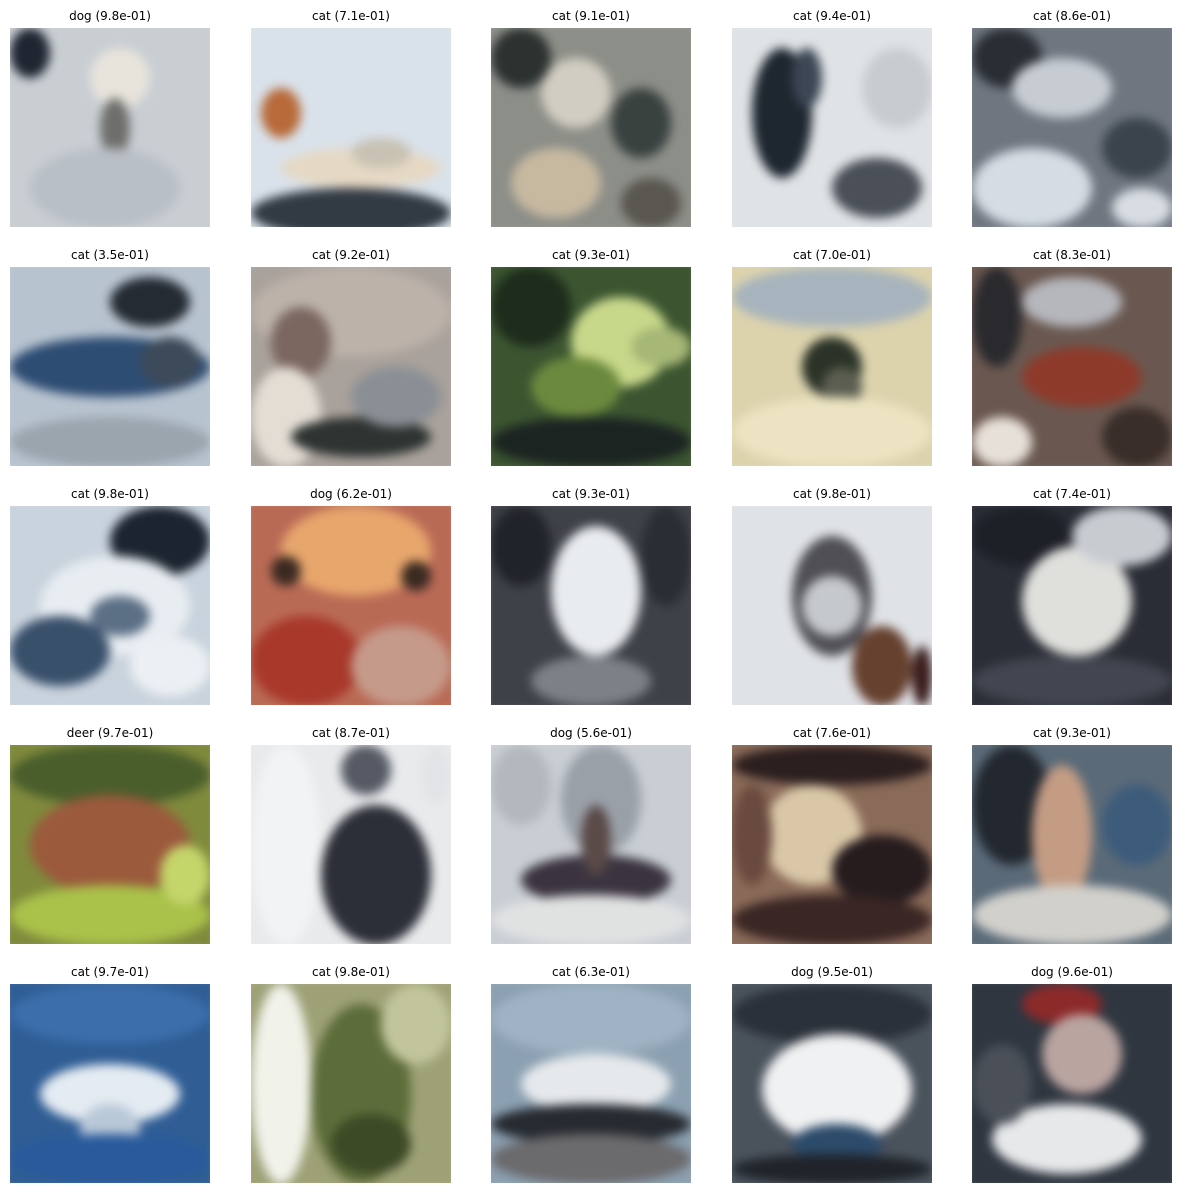 The width and height of the screenshot is (1181, 1193). What do you see at coordinates (1072, 16) in the screenshot?
I see `image-title: cat (8.6e-01)` at bounding box center [1072, 16].